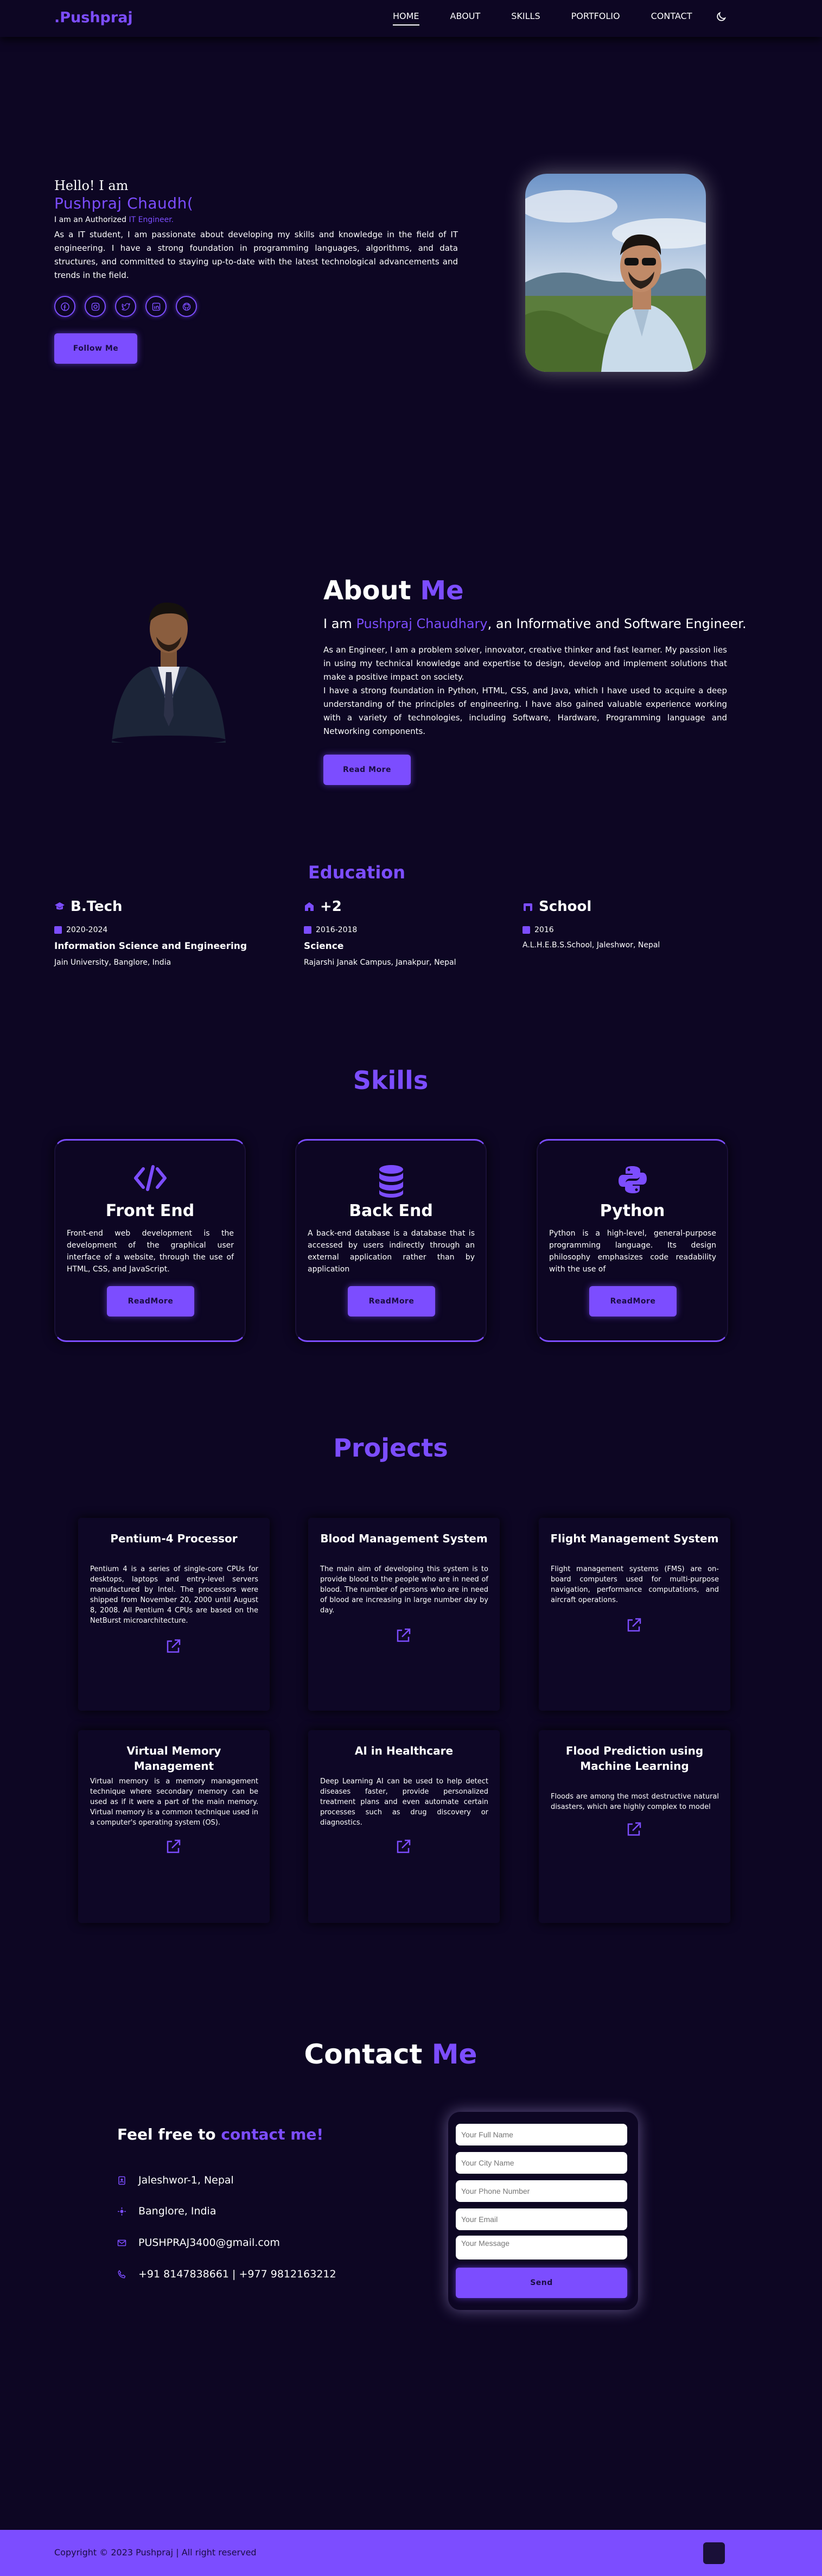 This screenshot has width=822, height=2576. I want to click on contact-title-1: Contact, so click(363, 2054).